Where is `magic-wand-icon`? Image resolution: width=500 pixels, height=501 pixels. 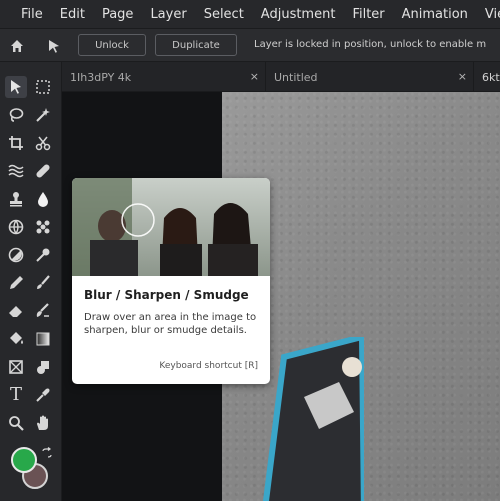 magic-wand-icon is located at coordinates (43, 115).